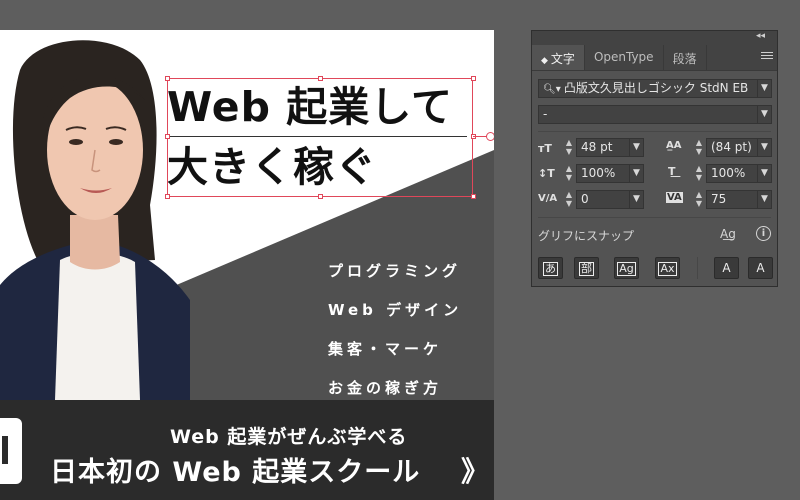 The width and height of the screenshot is (800, 500). I want to click on horizontal-scale-stepper: ▲ ▼, so click(699, 173).